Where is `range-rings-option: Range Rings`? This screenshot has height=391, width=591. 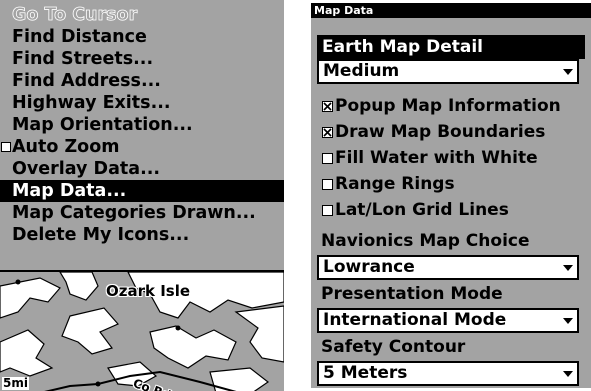 range-rings-option: Range Rings is located at coordinates (451, 184).